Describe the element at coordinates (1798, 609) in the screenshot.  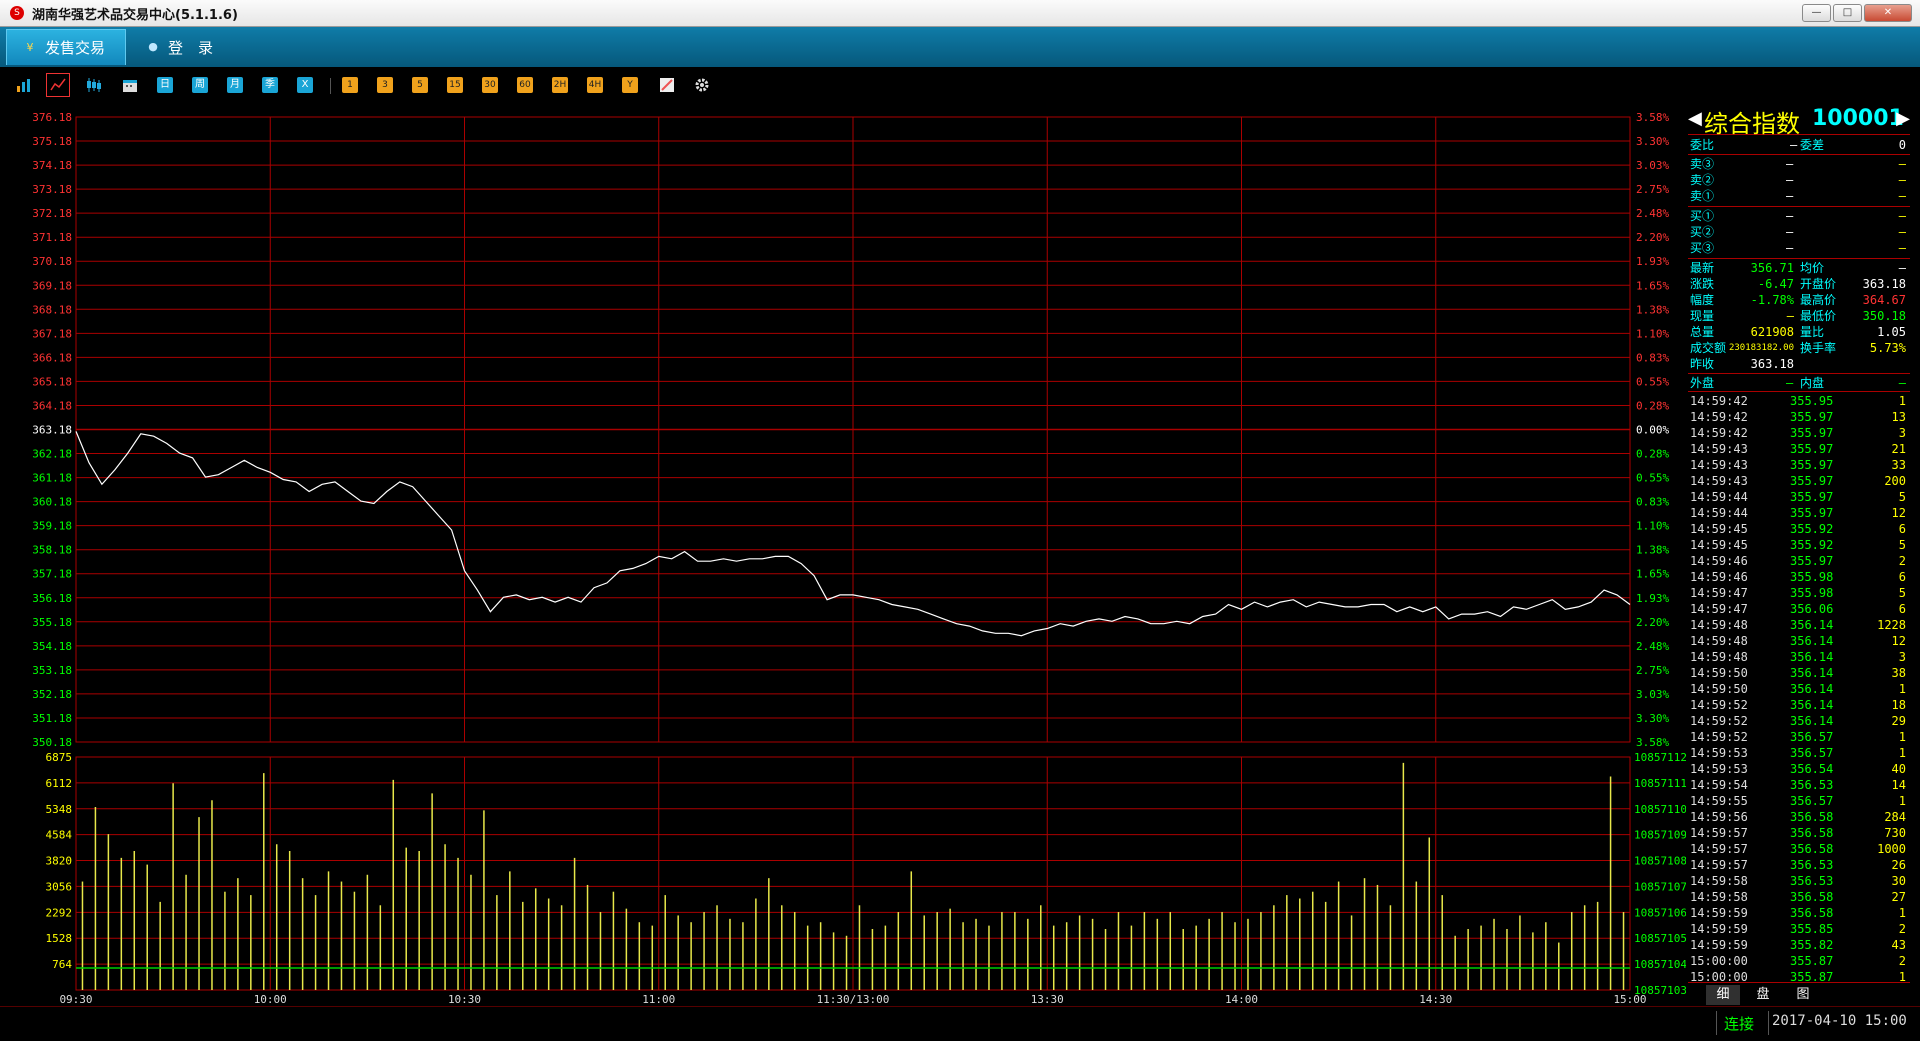
I see `trade-tick-row: 14:59:47 356.06 6` at that location.